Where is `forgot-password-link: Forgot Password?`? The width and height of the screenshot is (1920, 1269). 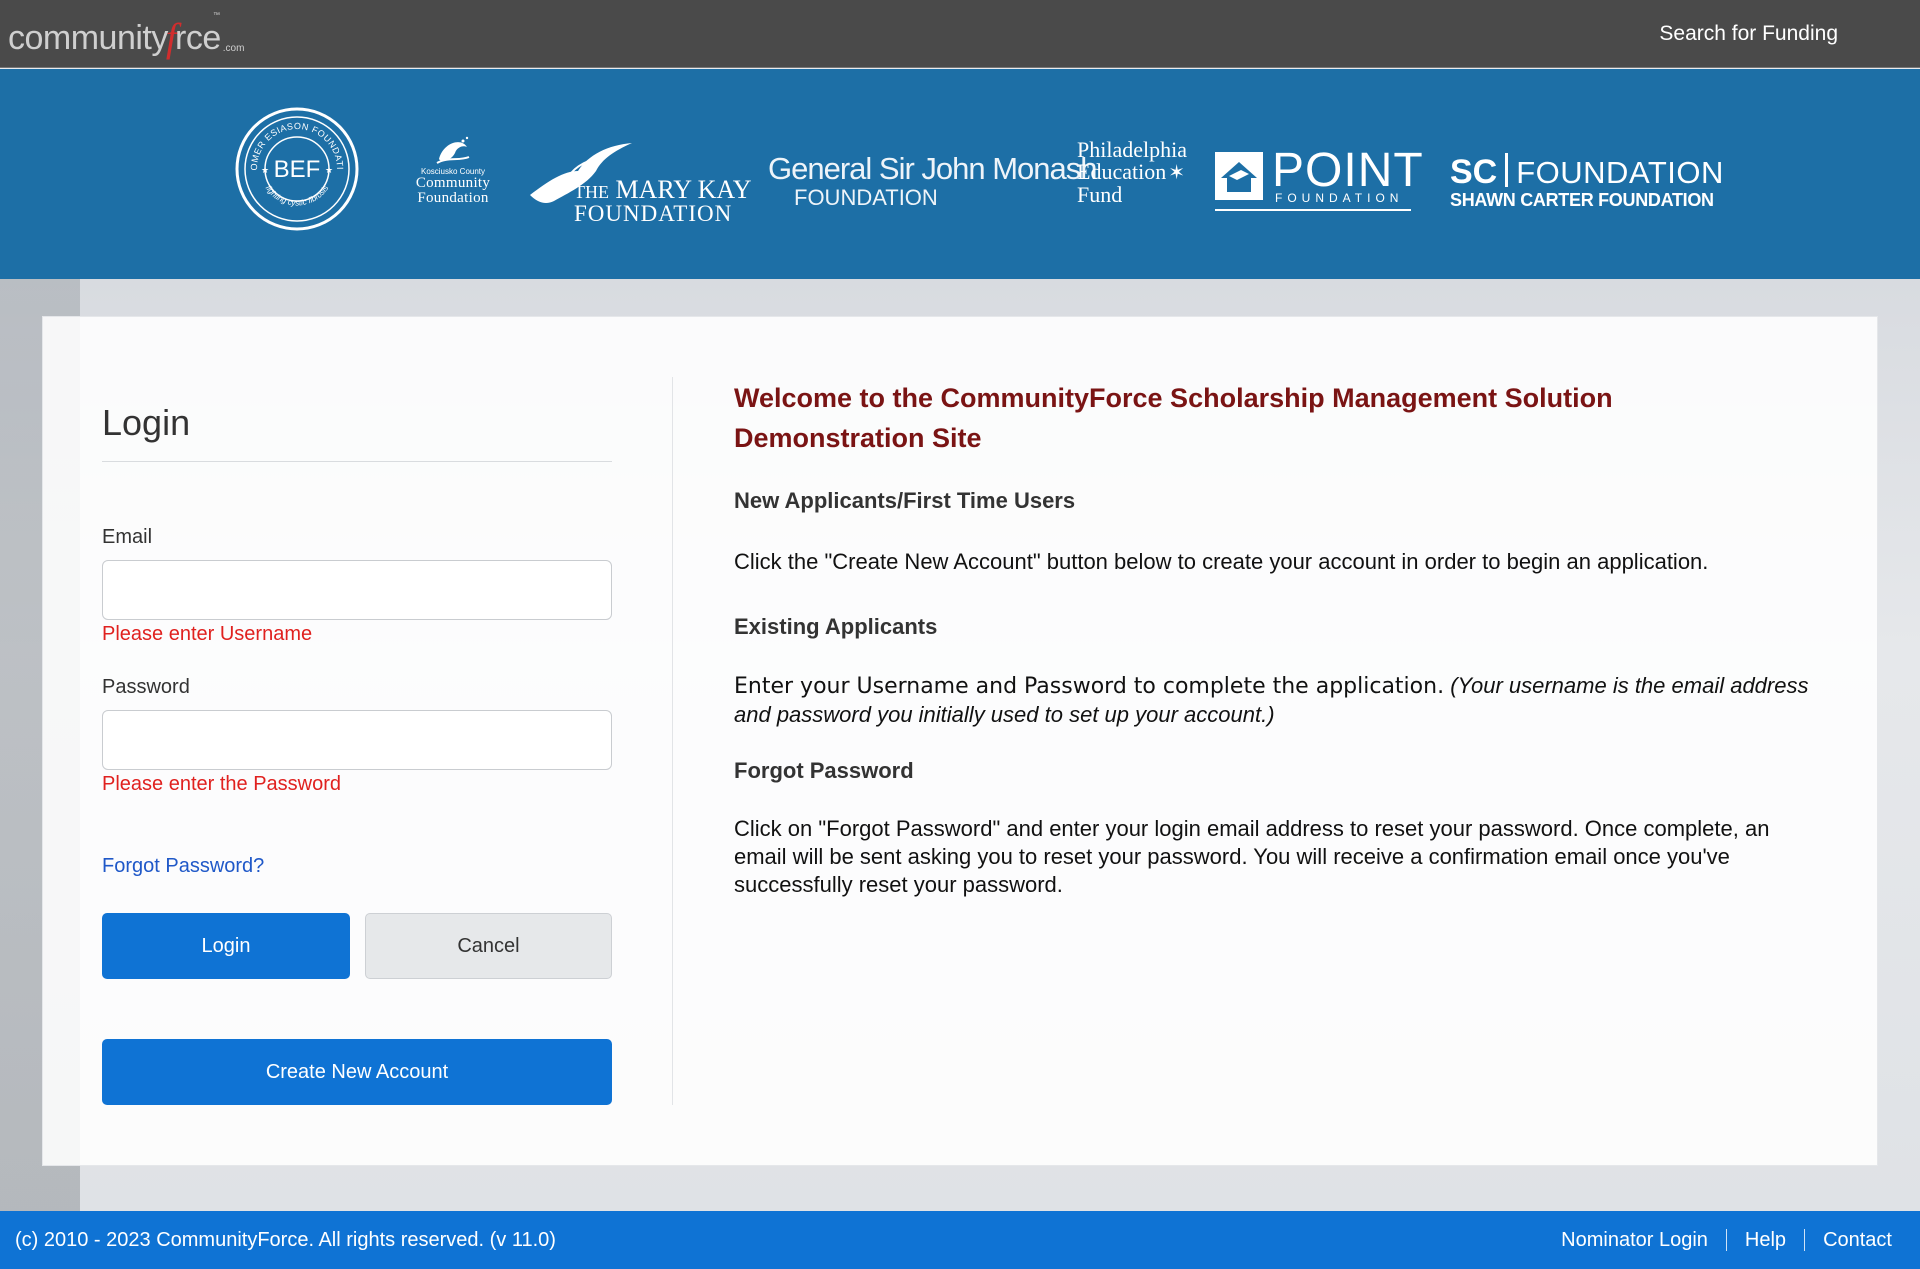 forgot-password-link: Forgot Password? is located at coordinates (183, 866).